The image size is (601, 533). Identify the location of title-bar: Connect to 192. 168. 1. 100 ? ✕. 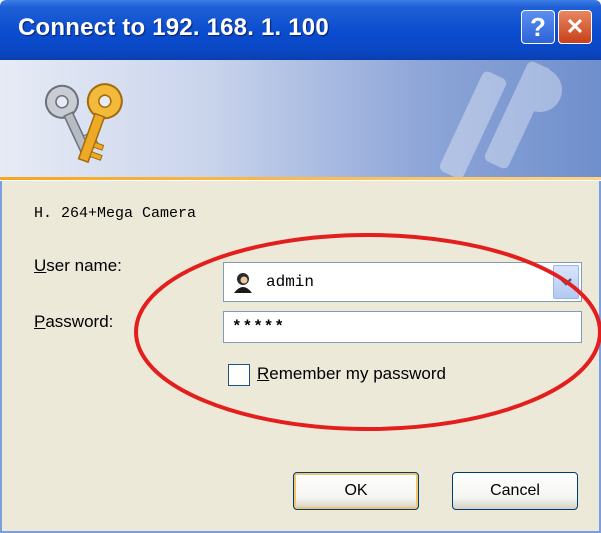
(300, 30).